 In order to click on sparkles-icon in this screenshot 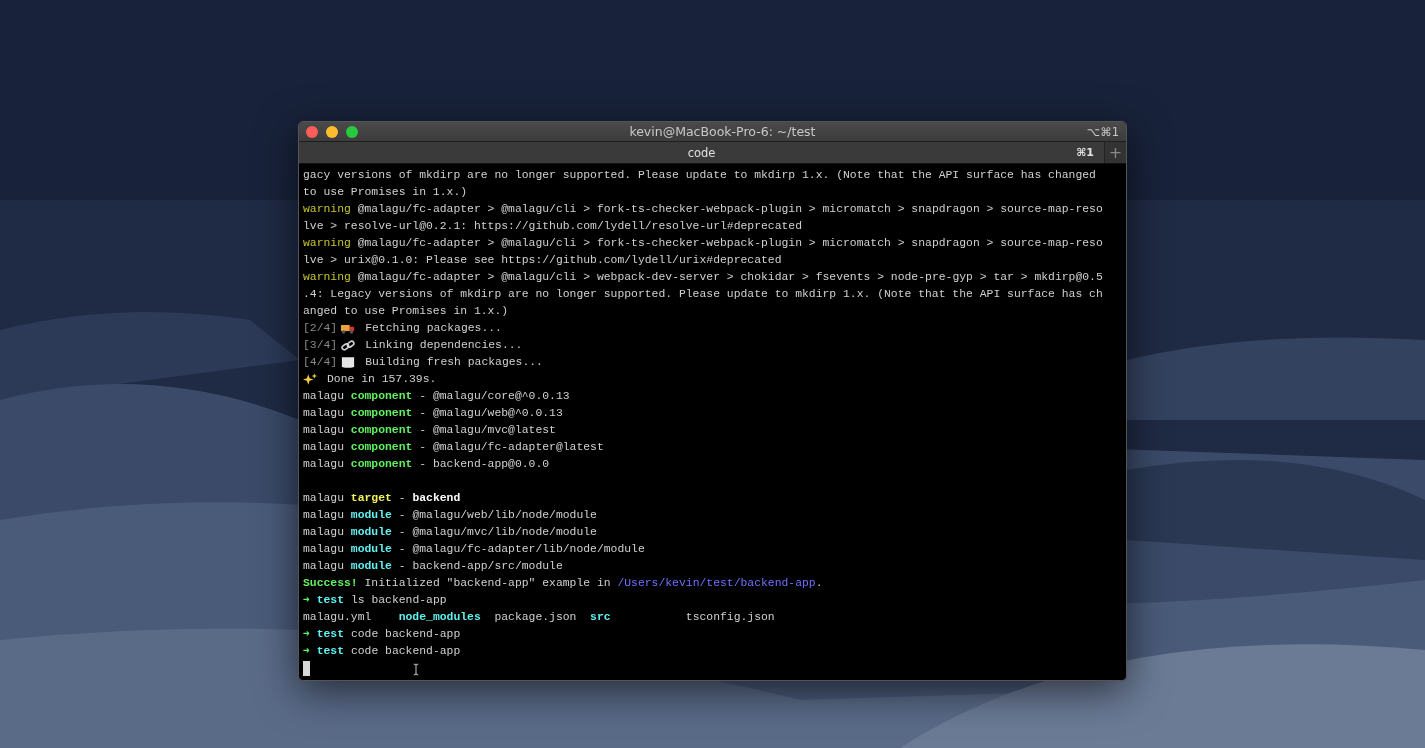, I will do `click(310, 379)`.